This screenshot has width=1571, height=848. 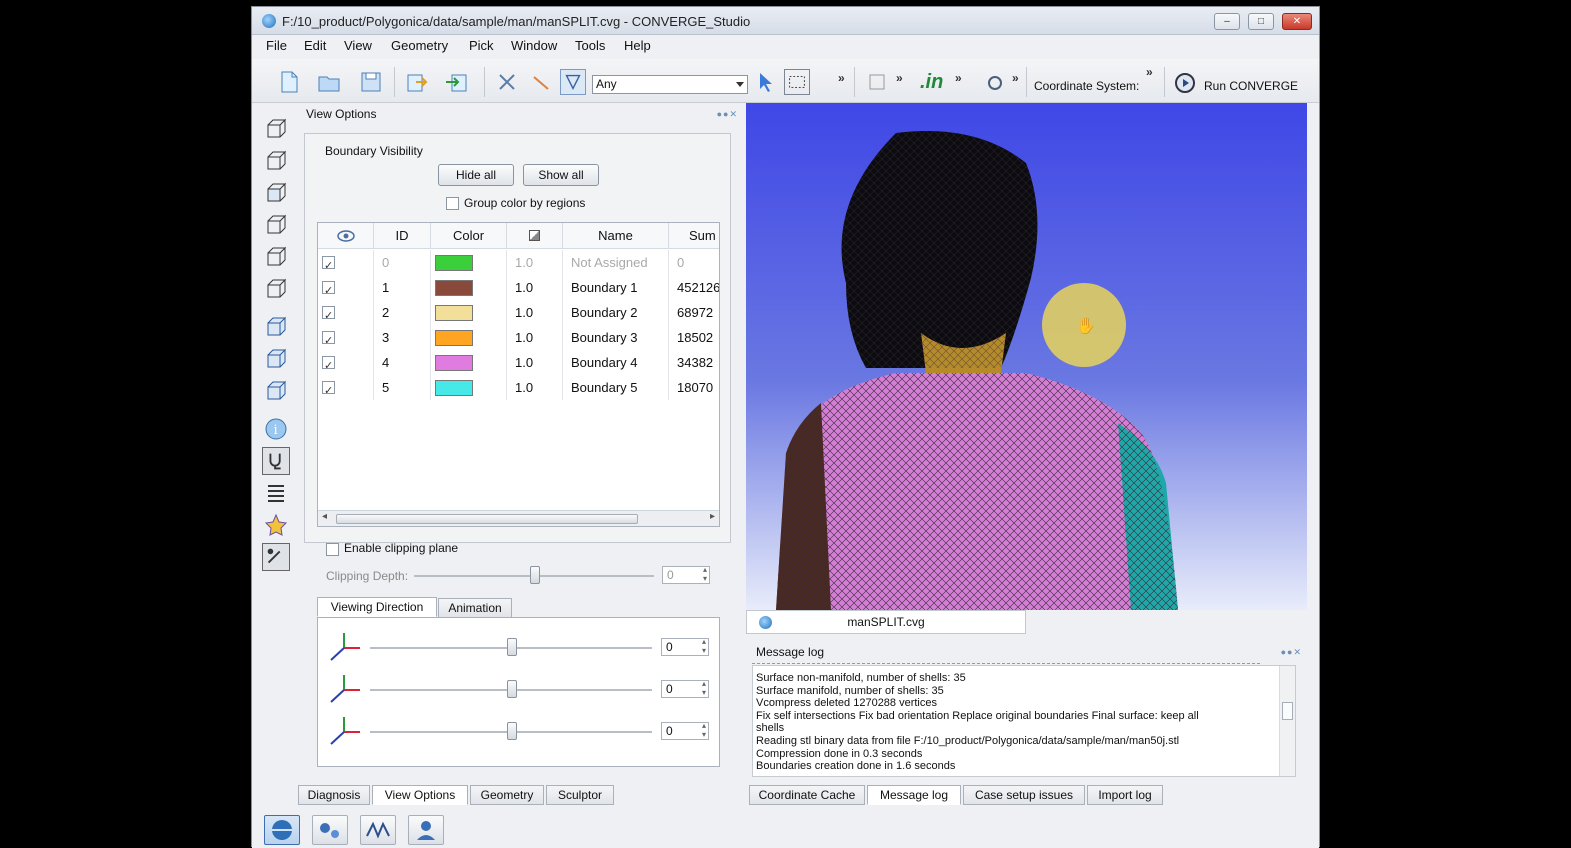 What do you see at coordinates (995, 82) in the screenshot?
I see `refresh-icon` at bounding box center [995, 82].